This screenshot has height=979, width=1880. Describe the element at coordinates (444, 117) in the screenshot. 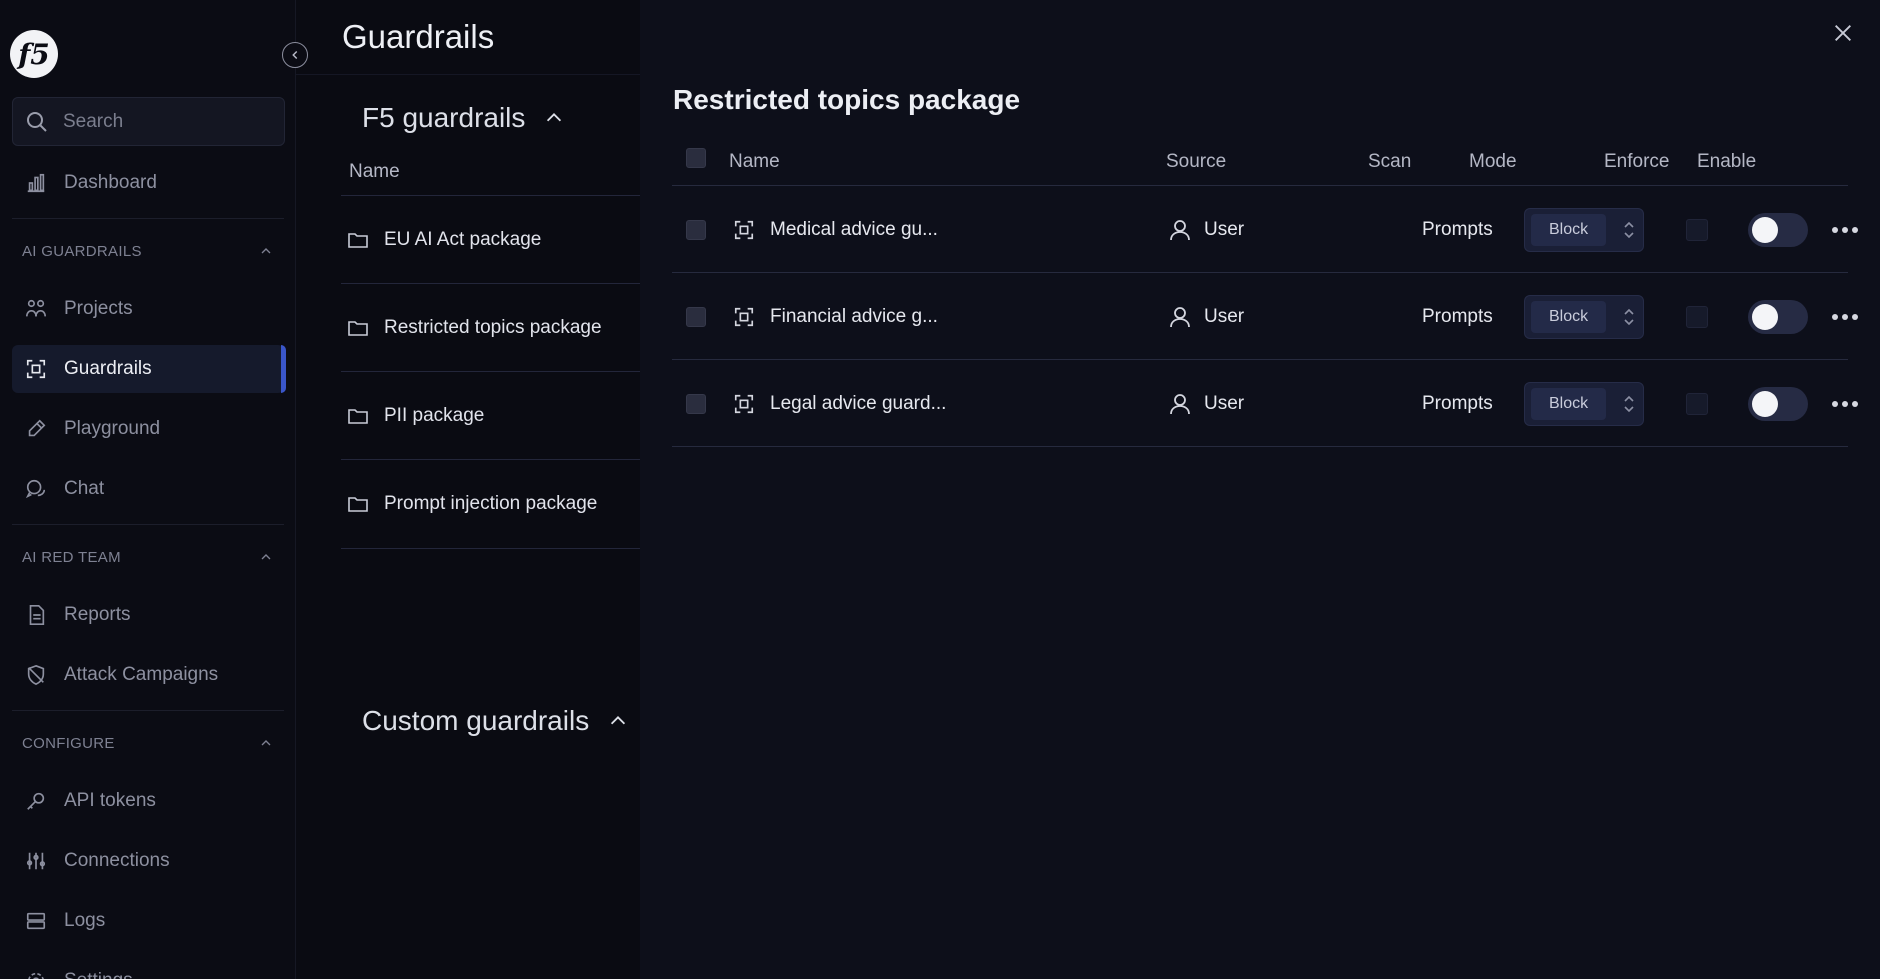

I see `group-title: F5 guardrails` at that location.